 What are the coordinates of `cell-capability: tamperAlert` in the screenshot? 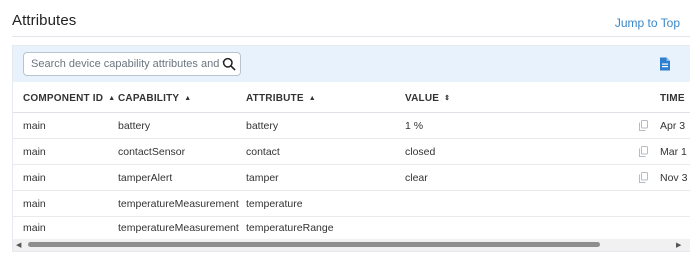 It's located at (145, 178).